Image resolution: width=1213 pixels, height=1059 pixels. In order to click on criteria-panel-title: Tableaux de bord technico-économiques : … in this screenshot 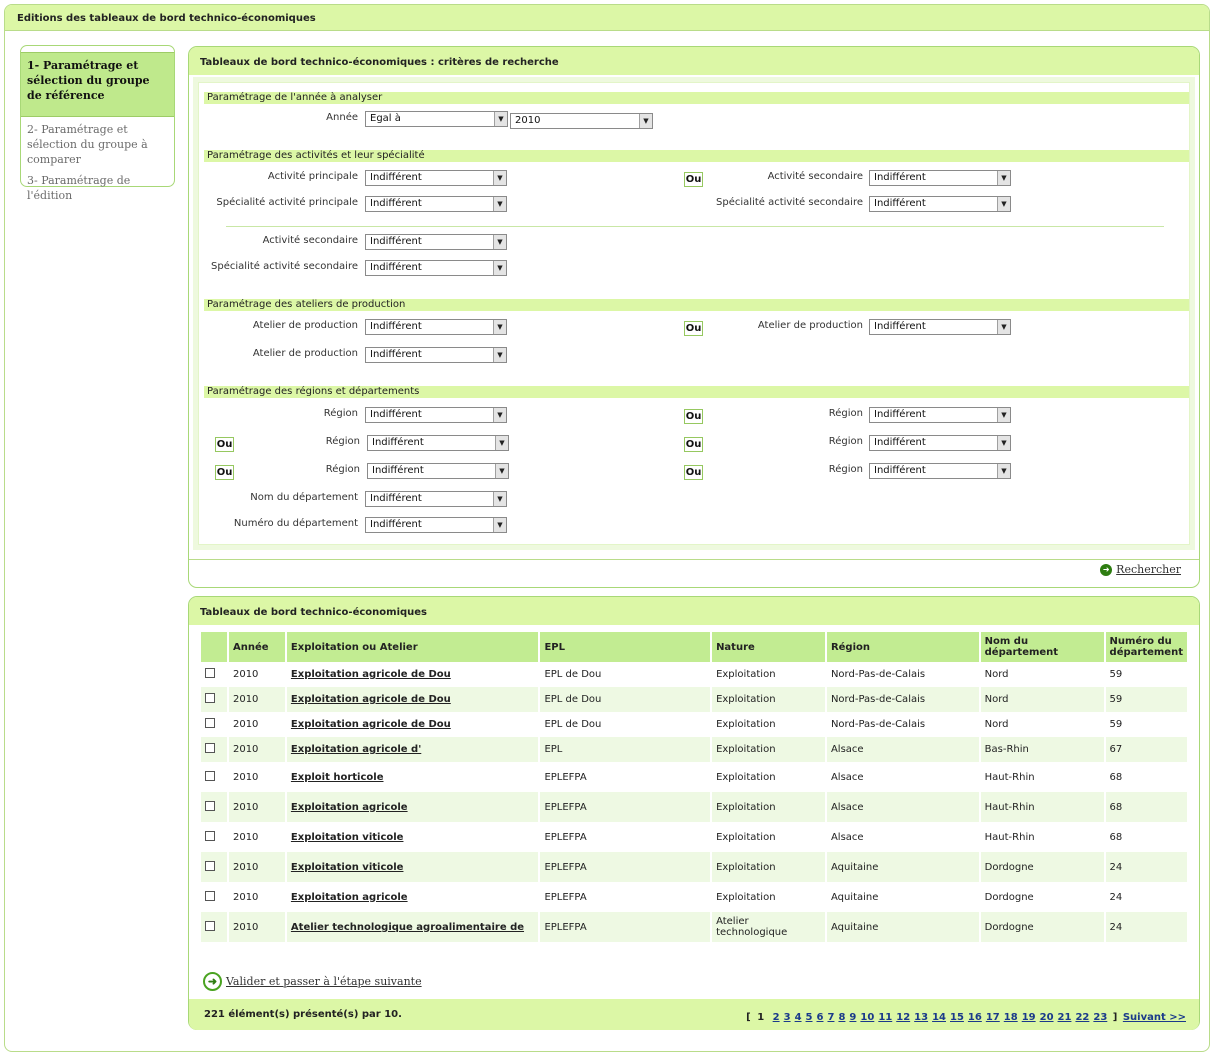, I will do `click(694, 61)`.